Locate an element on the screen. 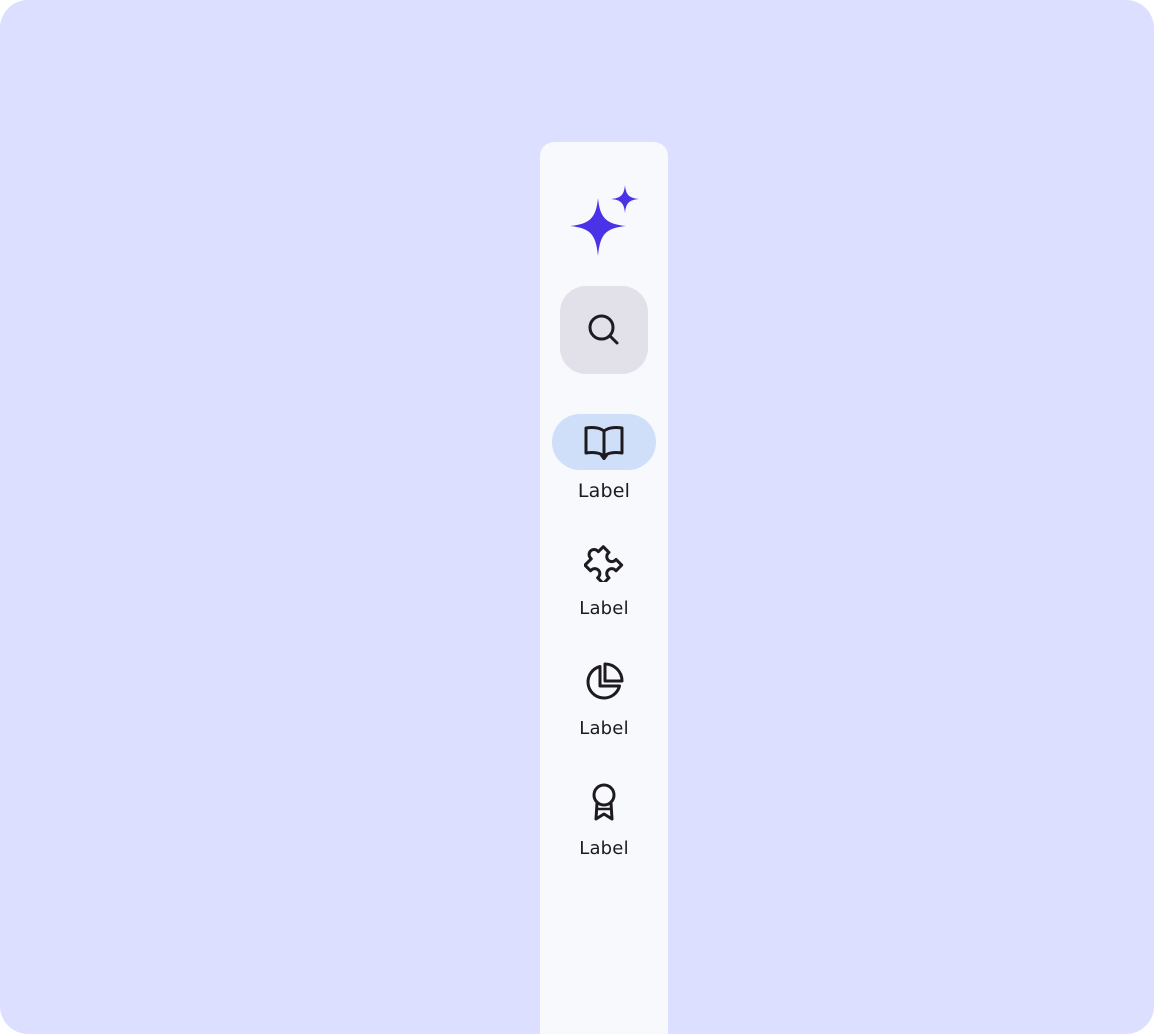 The height and width of the screenshot is (1034, 1154). nav-item-book: Label is located at coordinates (604, 462).